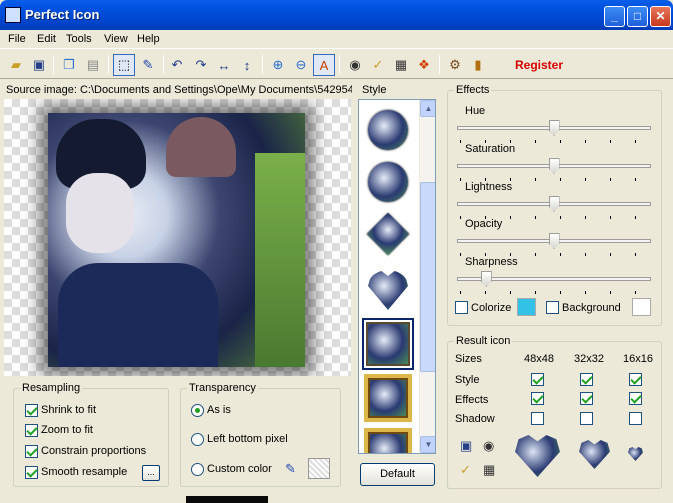 The height and width of the screenshot is (503, 673). Describe the element at coordinates (537, 418) in the screenshot. I see `shadow-48-checkbox` at that location.